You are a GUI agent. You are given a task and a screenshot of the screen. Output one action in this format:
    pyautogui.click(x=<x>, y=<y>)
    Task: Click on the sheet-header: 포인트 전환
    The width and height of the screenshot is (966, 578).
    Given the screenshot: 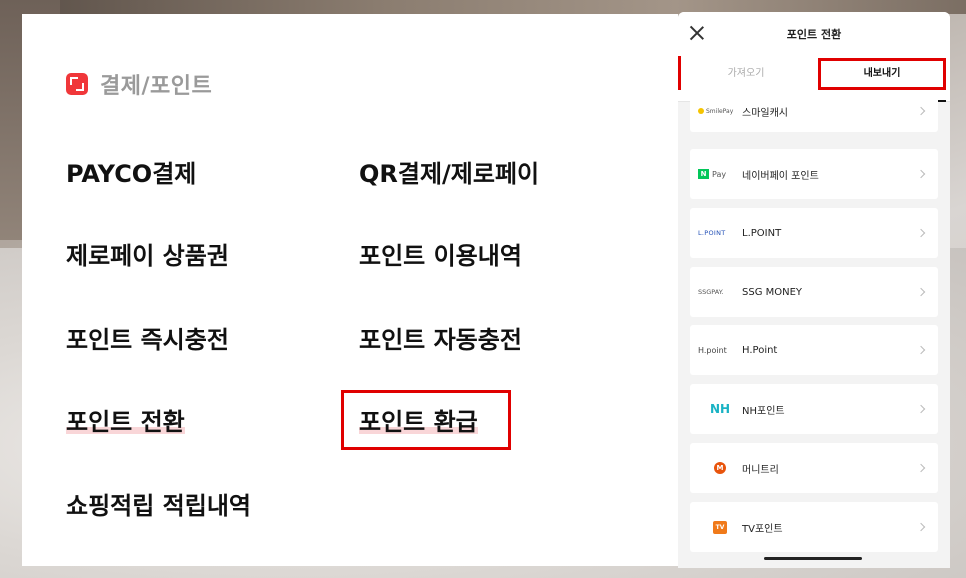 What is the action you would take?
    pyautogui.click(x=814, y=34)
    